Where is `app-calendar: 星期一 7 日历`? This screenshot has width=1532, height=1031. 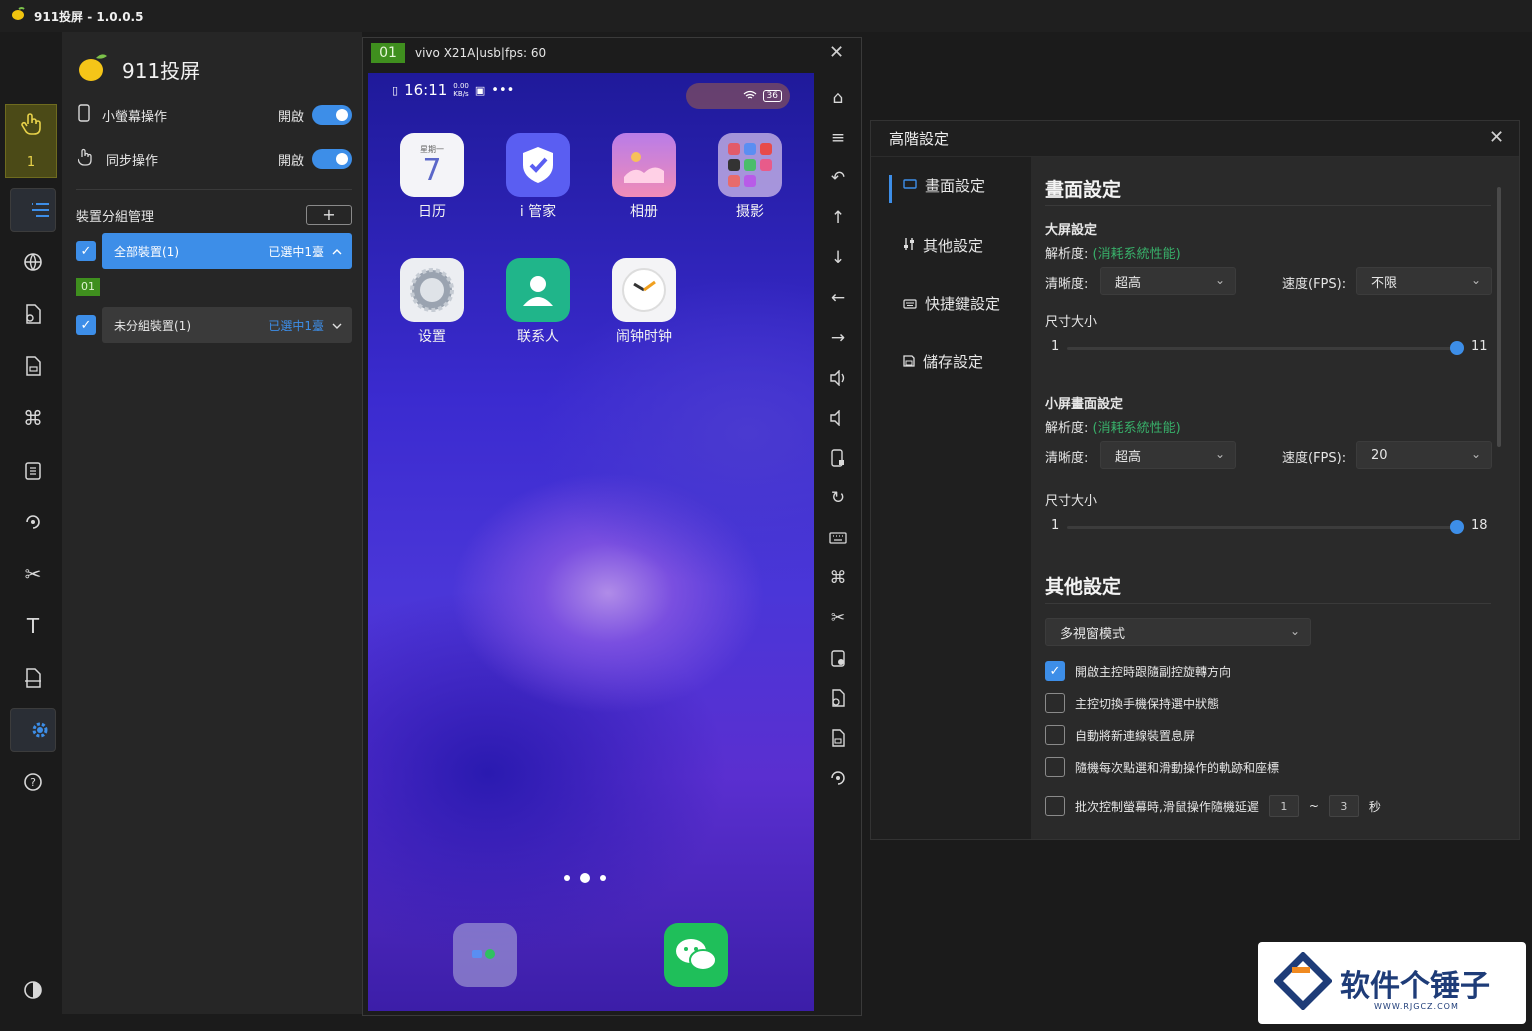 app-calendar: 星期一 7 日历 is located at coordinates (432, 177).